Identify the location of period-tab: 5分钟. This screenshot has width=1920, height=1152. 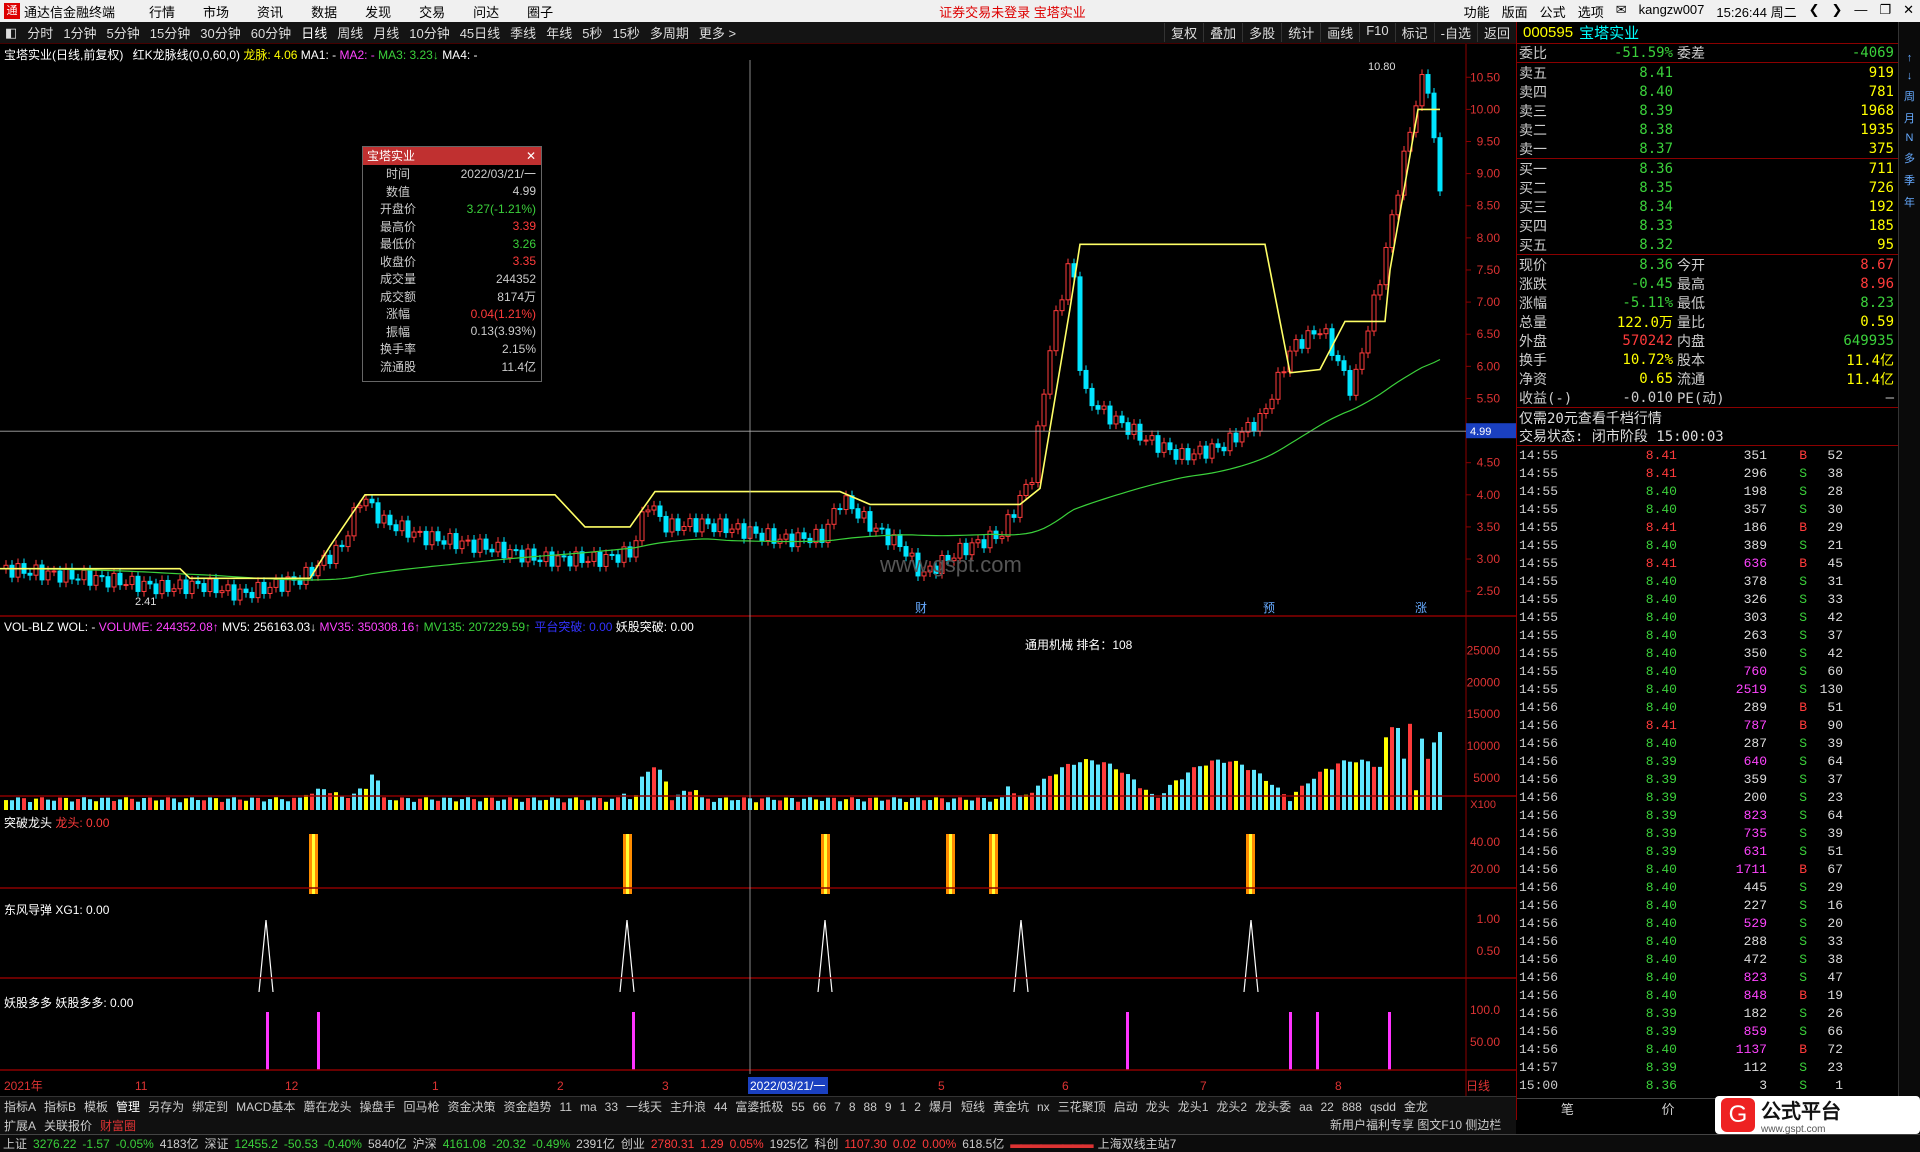
(123, 32).